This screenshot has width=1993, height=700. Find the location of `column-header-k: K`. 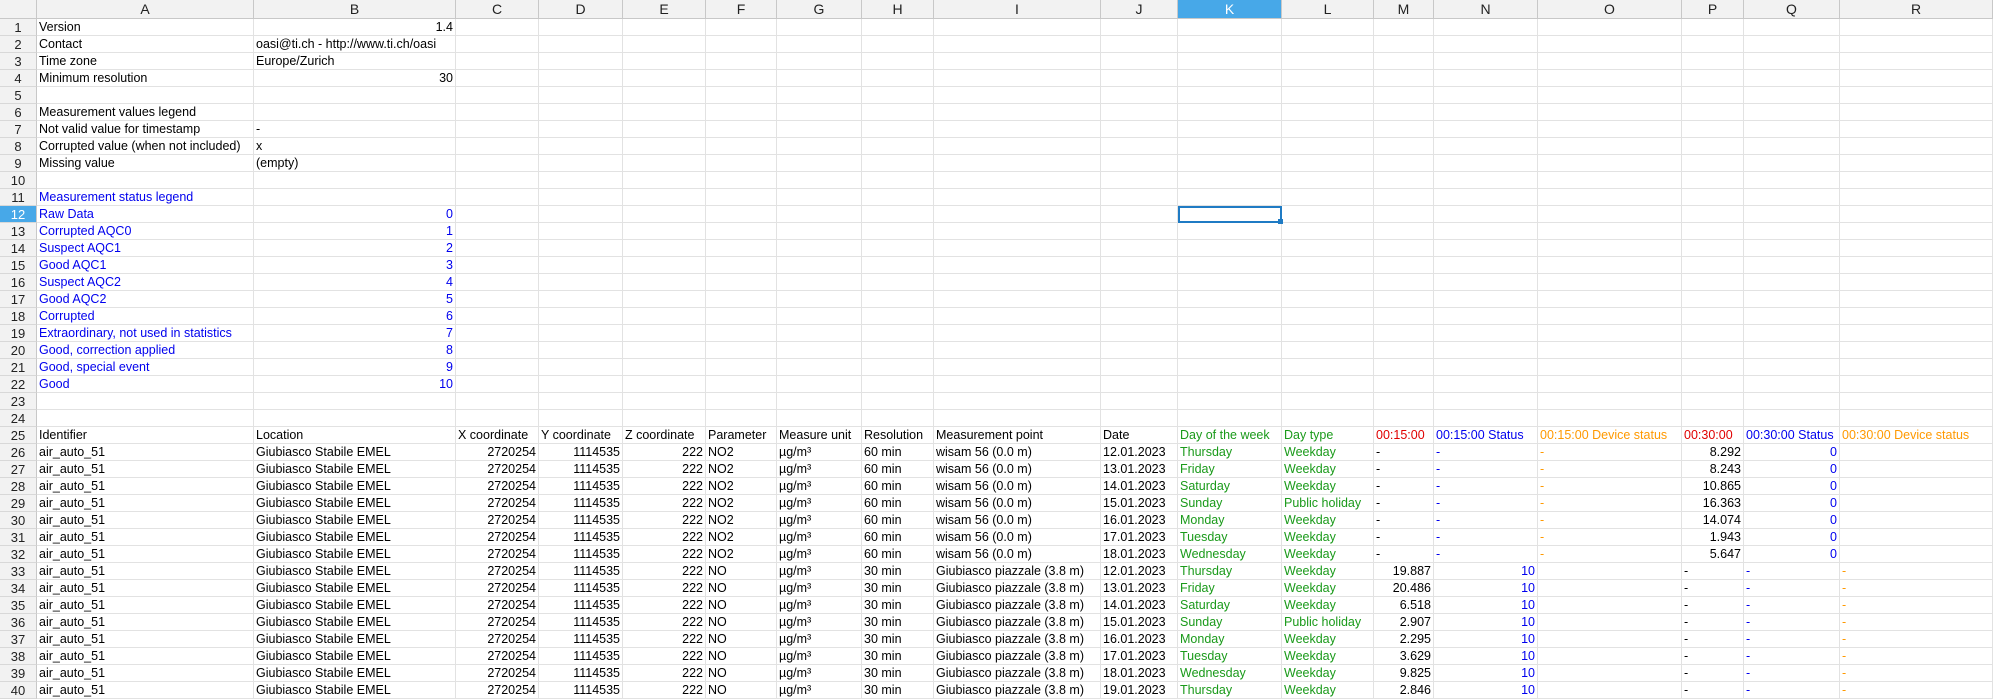

column-header-k: K is located at coordinates (1230, 9).